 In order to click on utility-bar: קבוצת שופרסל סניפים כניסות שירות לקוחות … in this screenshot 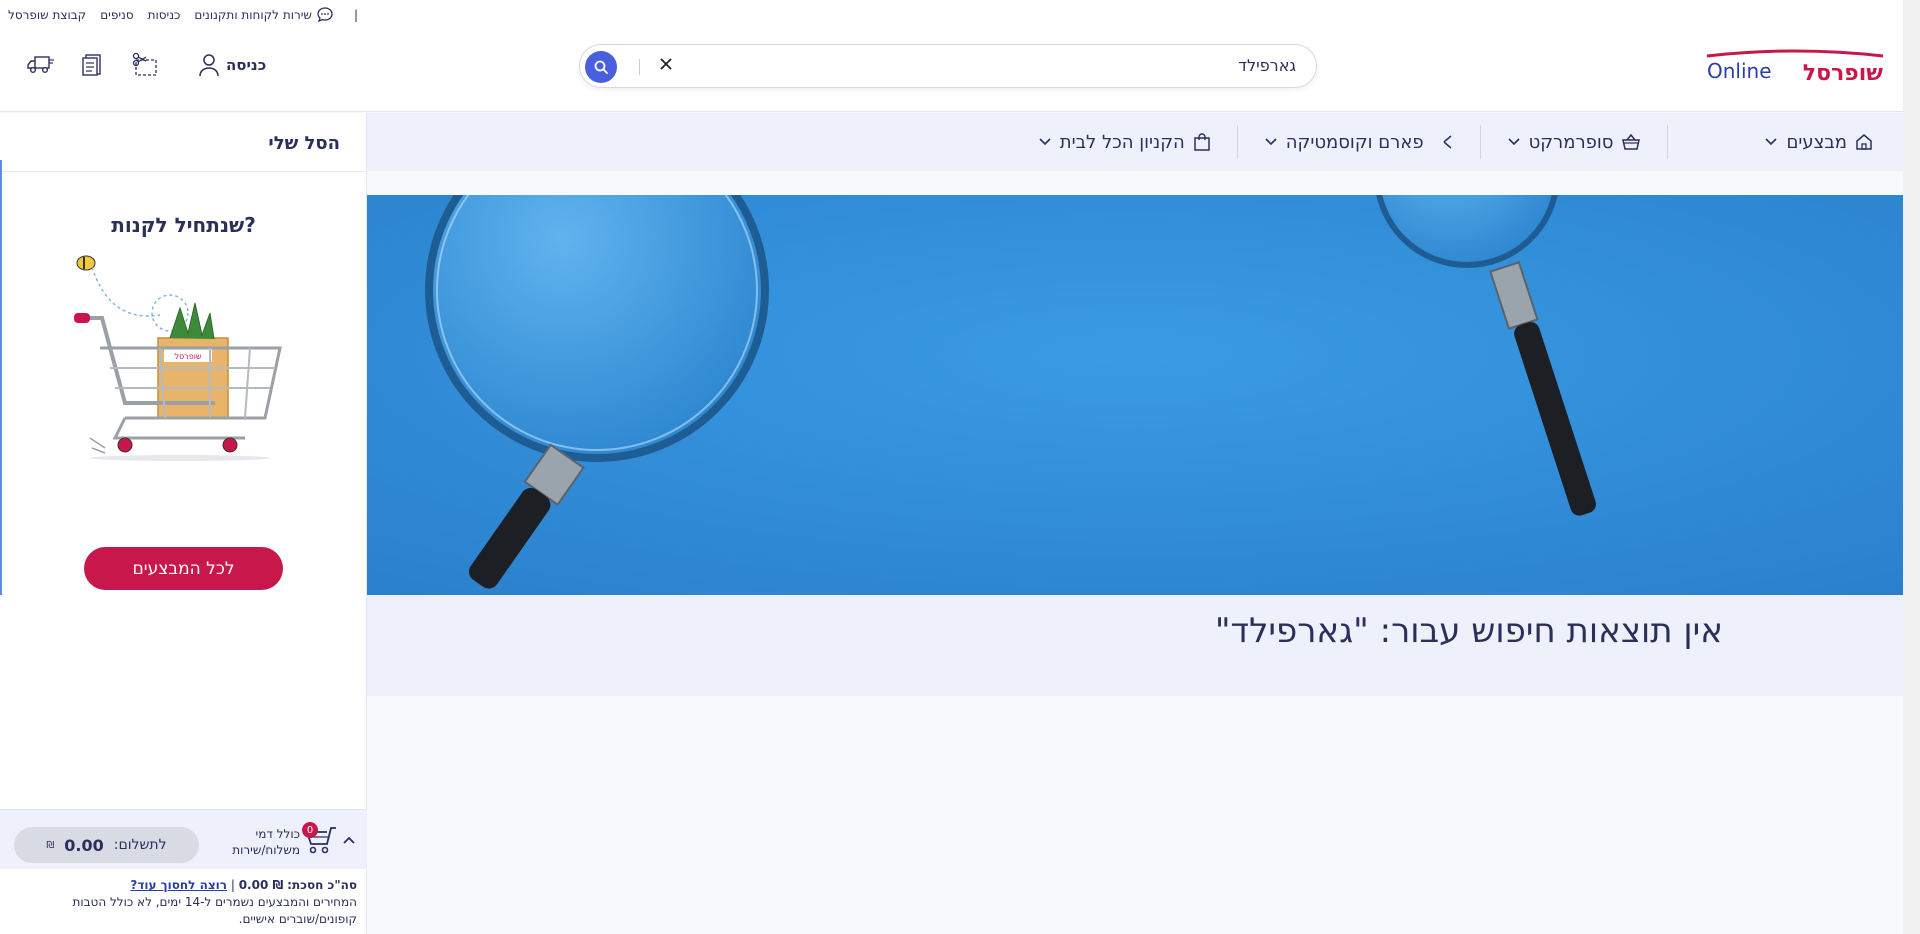, I will do `click(951, 15)`.